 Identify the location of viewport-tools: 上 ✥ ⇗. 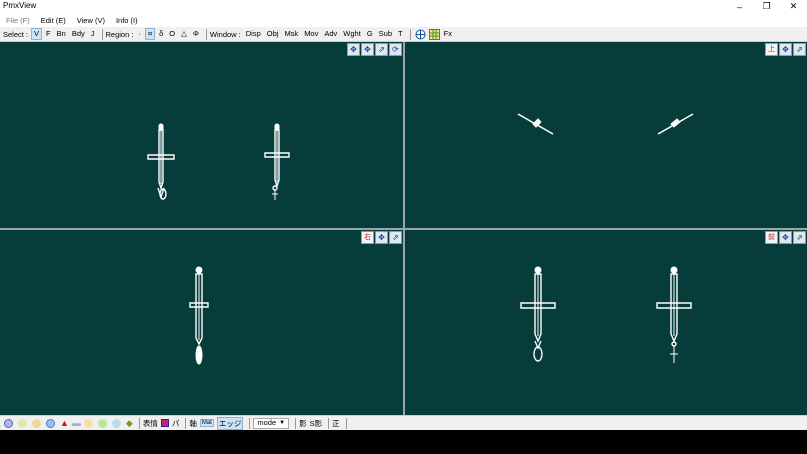
(785, 49).